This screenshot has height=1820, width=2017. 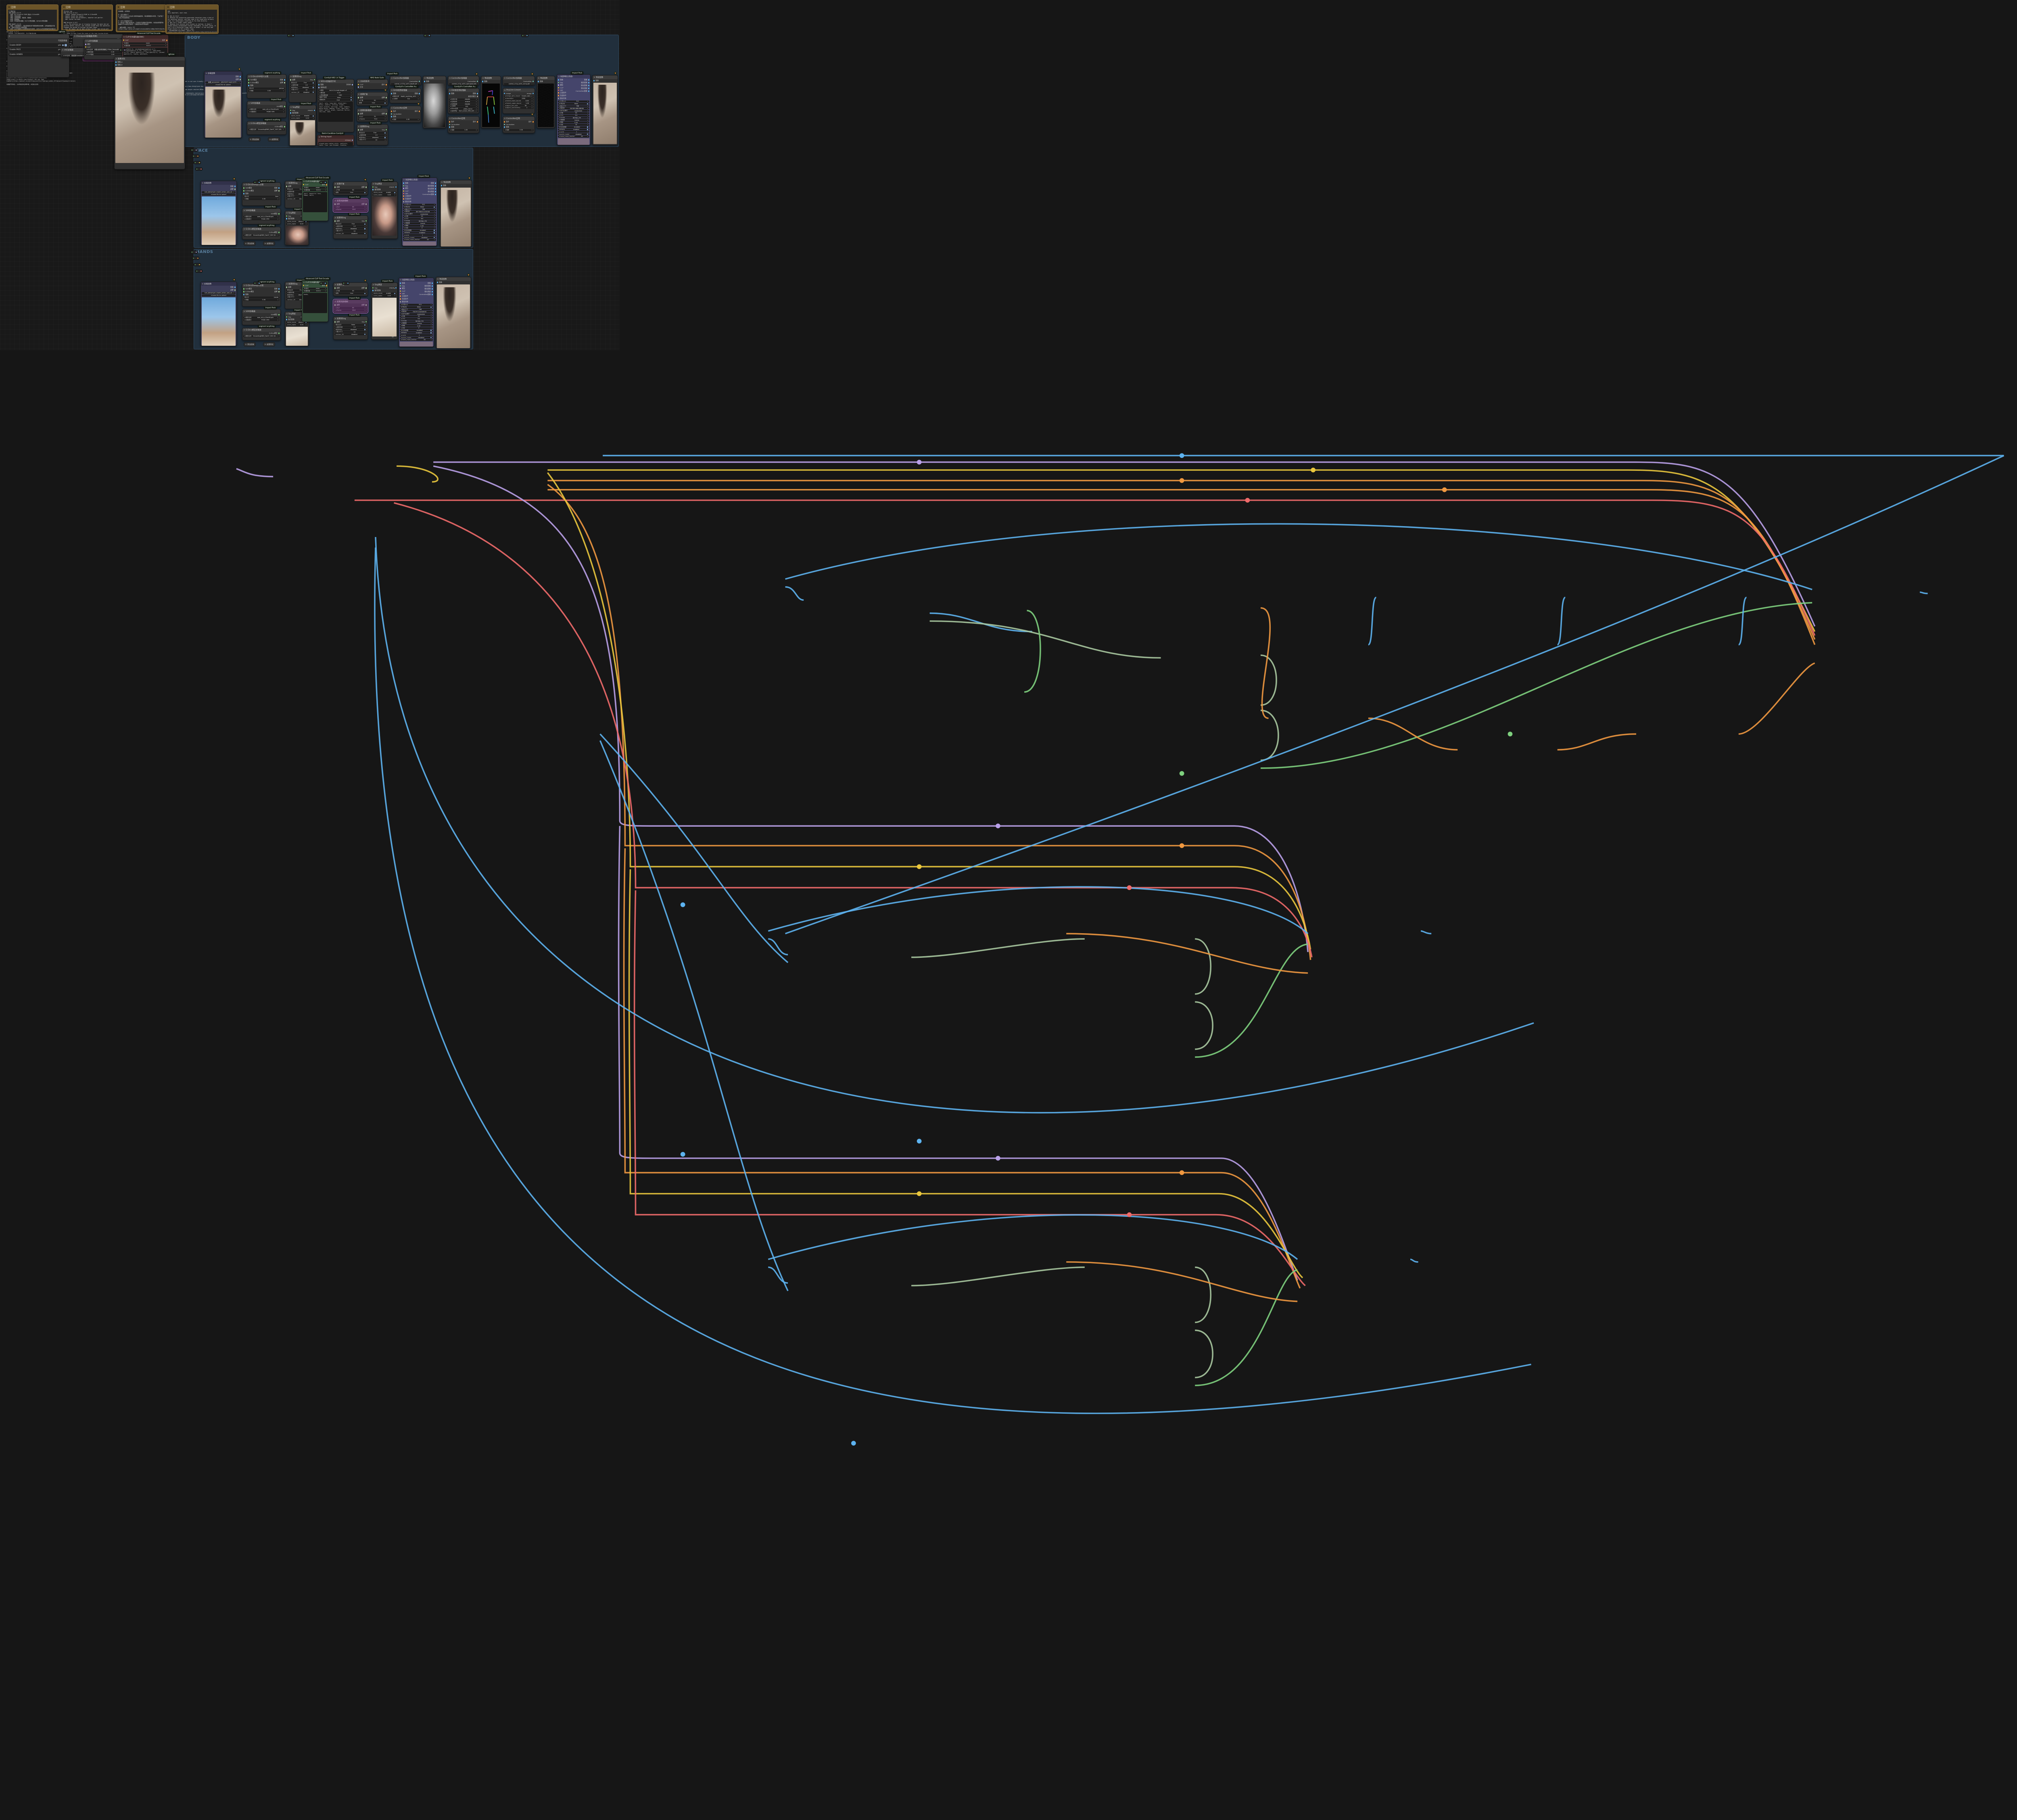 I want to click on hands-detailer-output-细化通道: 细化通道, so click(x=426, y=292).